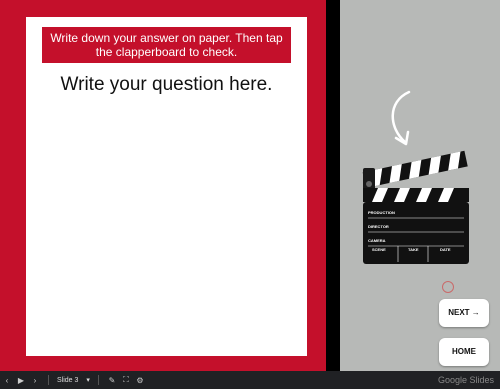 The height and width of the screenshot is (389, 500). What do you see at coordinates (448, 287) in the screenshot?
I see `cursor-indicator` at bounding box center [448, 287].